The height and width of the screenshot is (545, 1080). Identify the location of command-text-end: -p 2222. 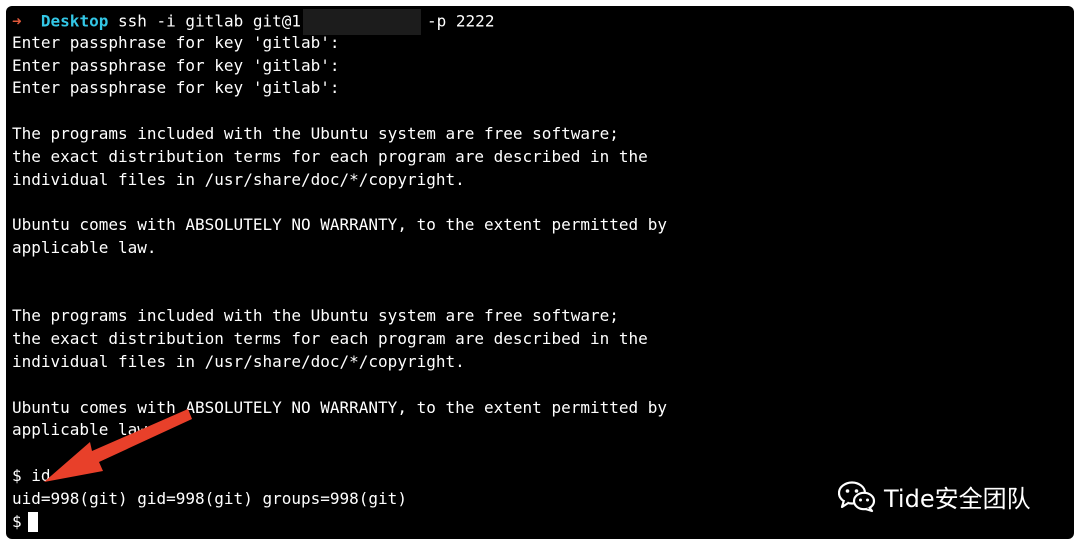
(461, 21).